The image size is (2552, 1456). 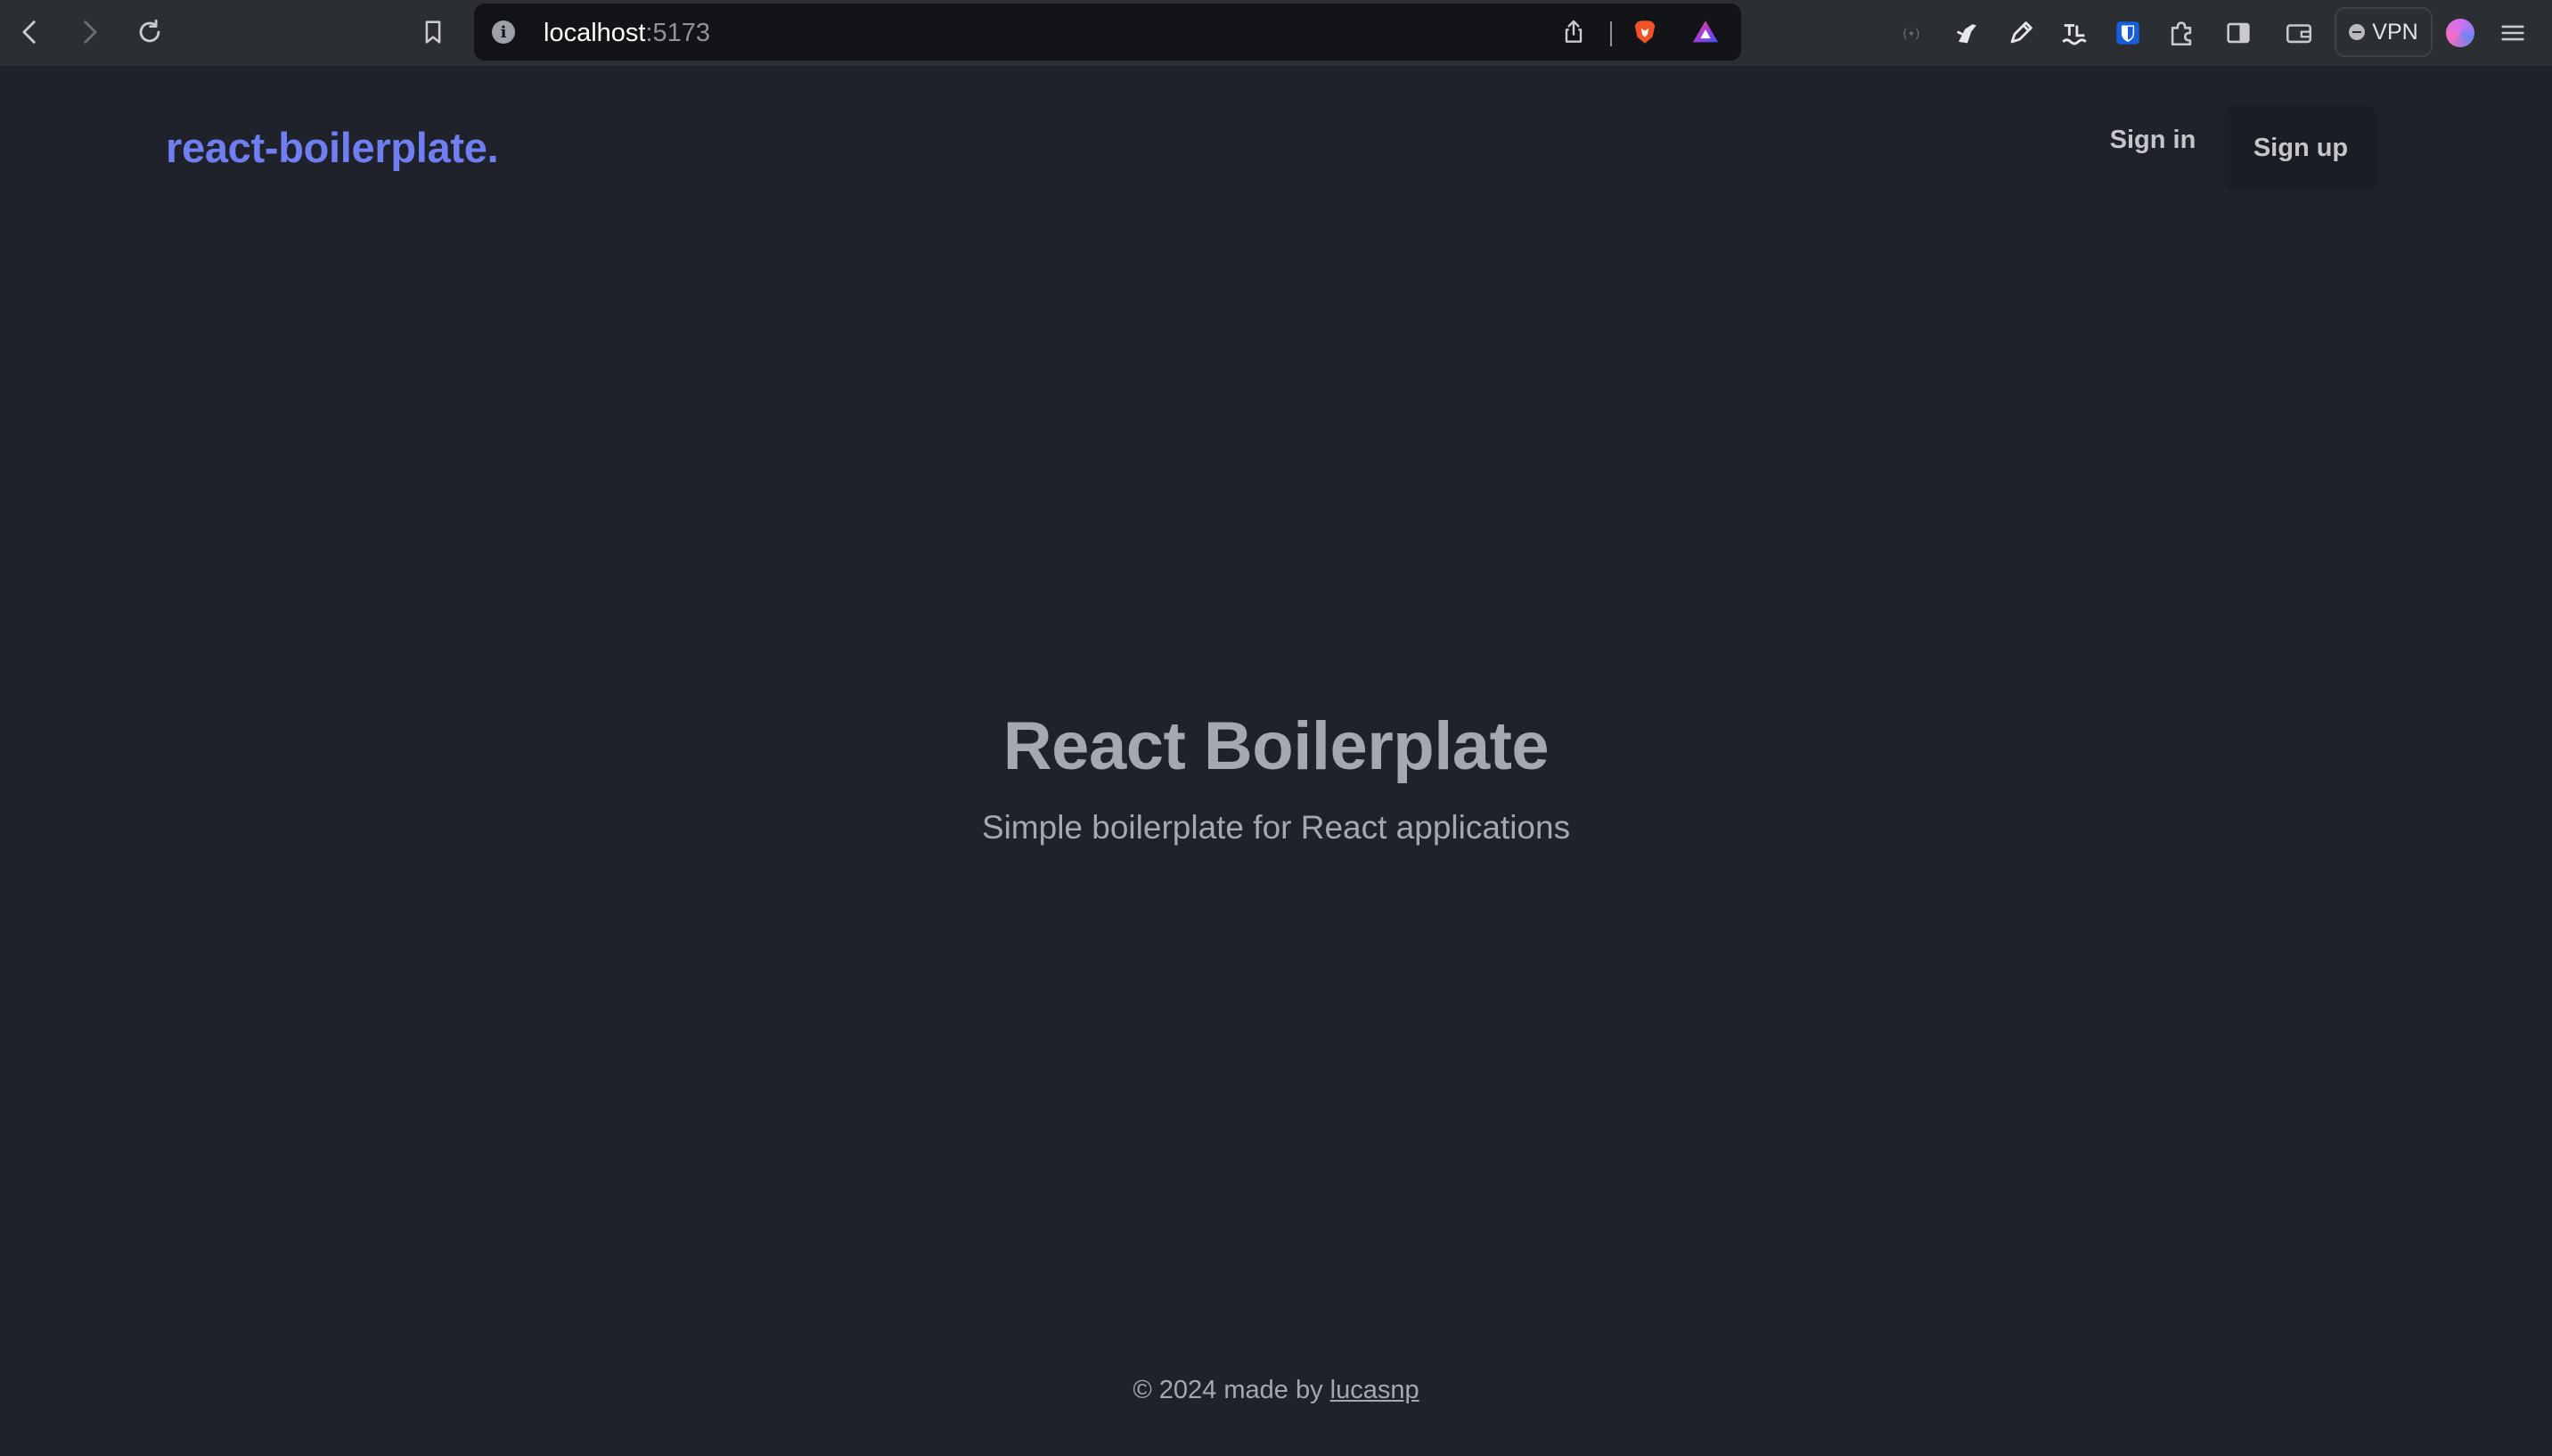 I want to click on wallet-icon, so click(x=2299, y=33).